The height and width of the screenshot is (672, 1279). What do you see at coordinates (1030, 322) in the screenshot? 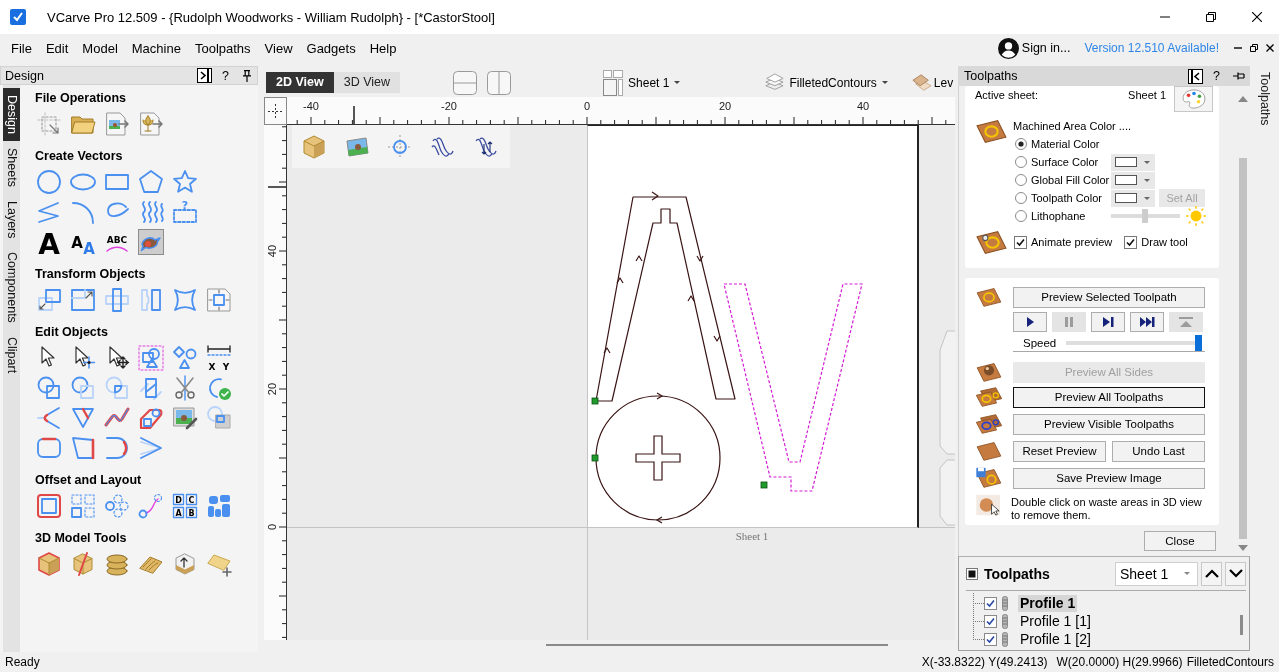
I see `play-button` at bounding box center [1030, 322].